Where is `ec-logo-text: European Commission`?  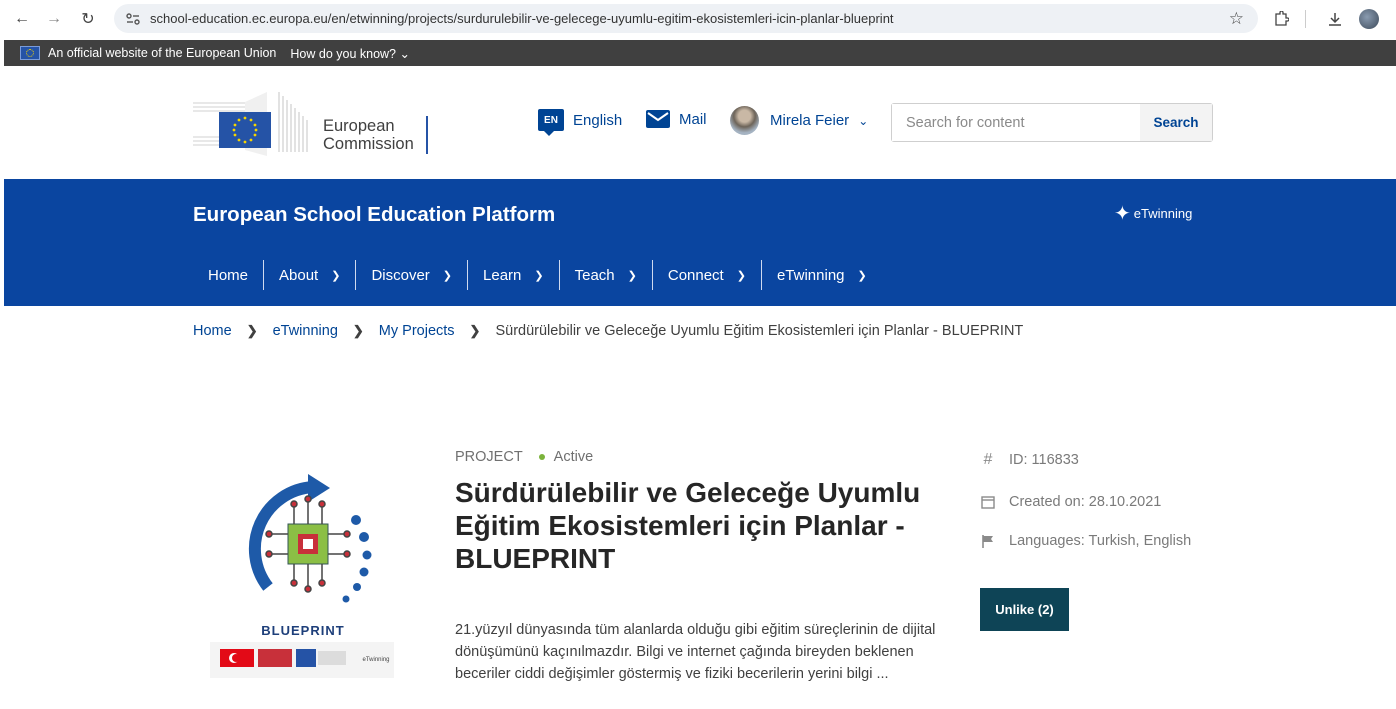 ec-logo-text: European Commission is located at coordinates (368, 135).